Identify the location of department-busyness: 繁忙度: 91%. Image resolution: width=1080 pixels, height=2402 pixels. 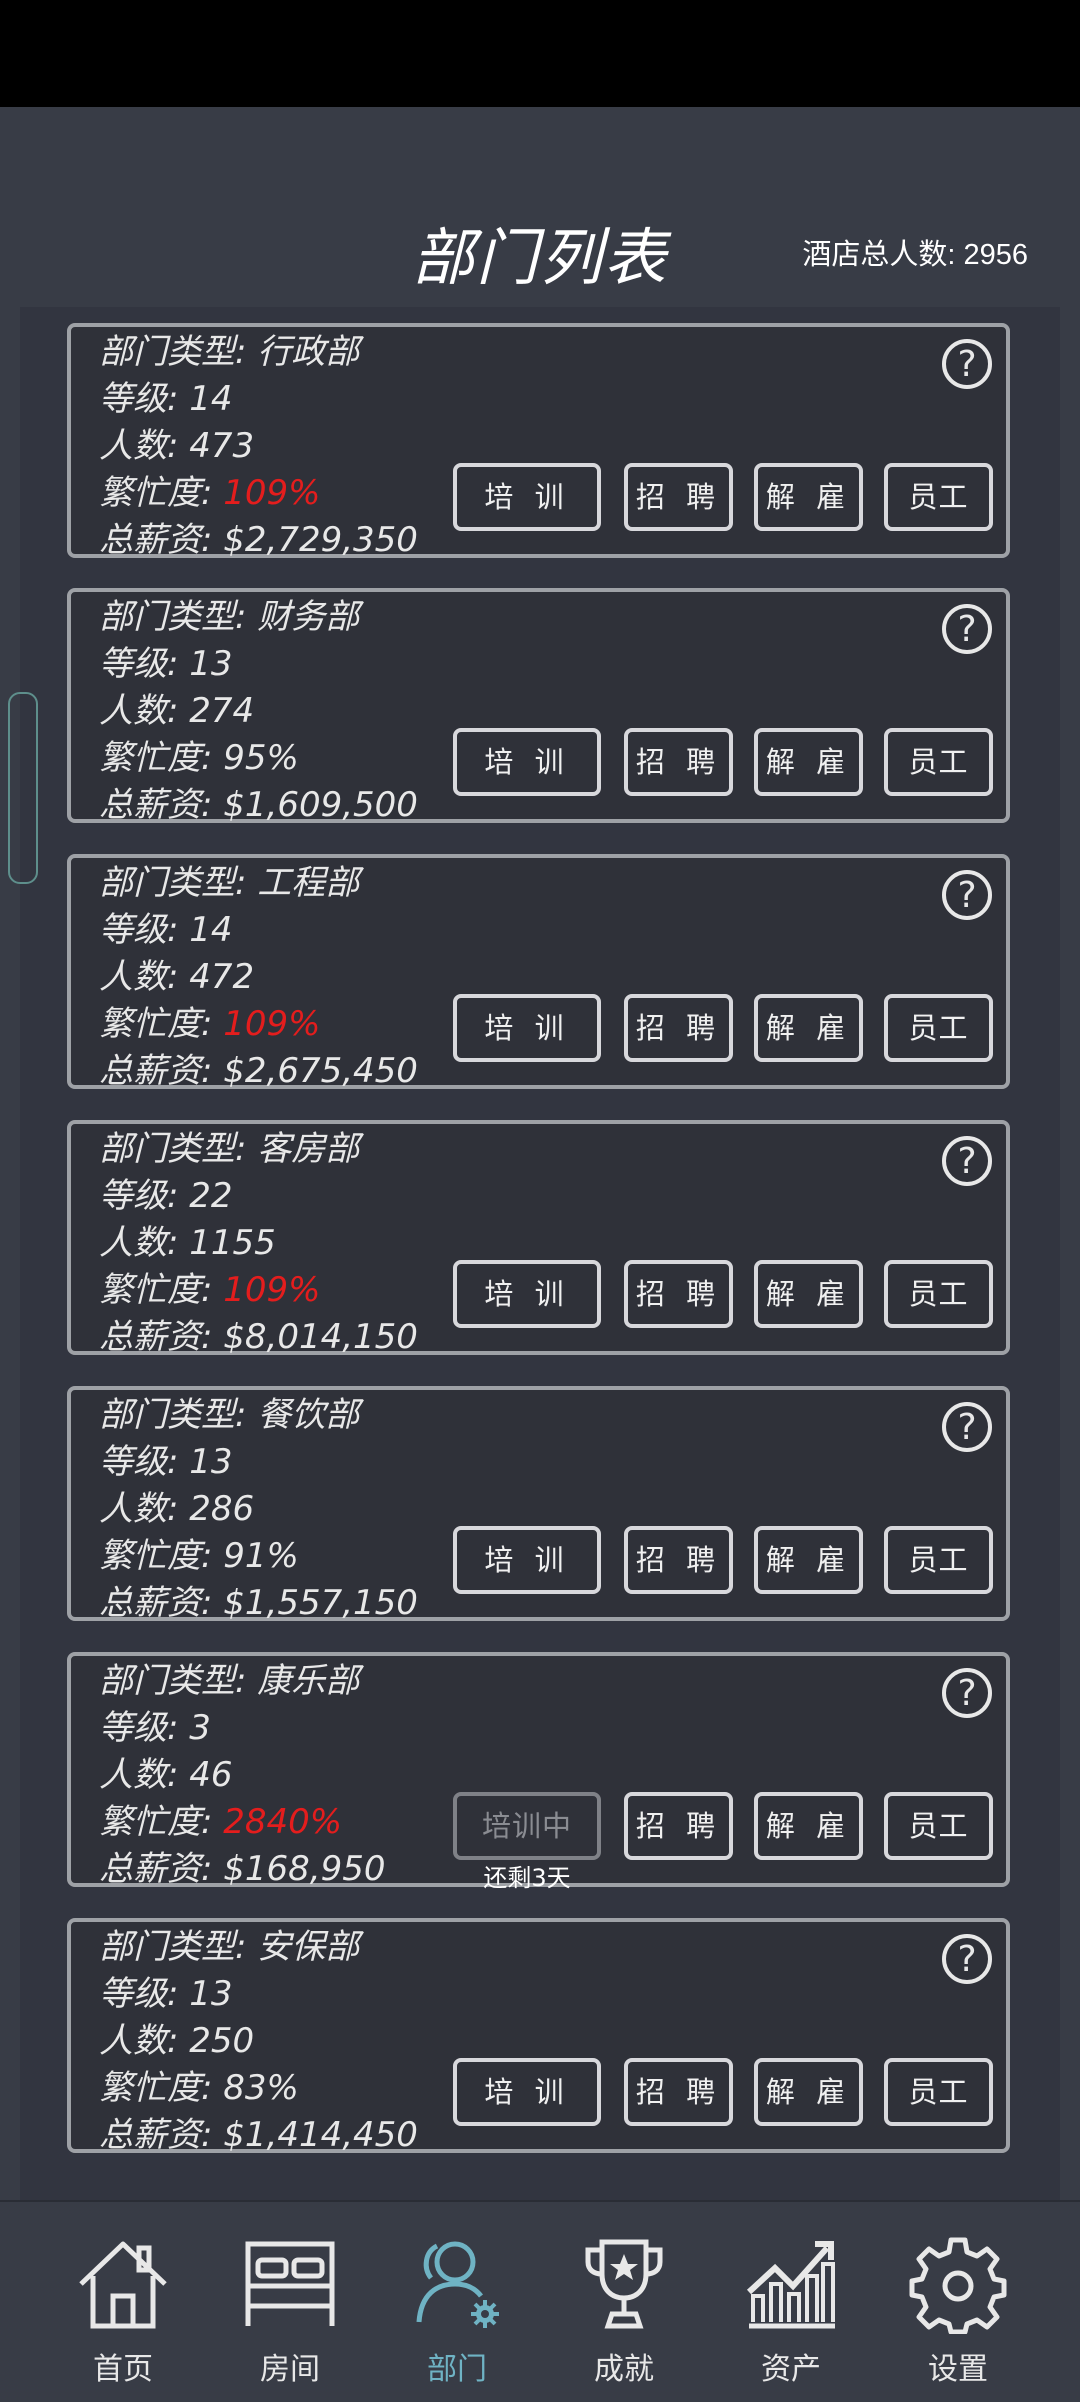
(258, 1556).